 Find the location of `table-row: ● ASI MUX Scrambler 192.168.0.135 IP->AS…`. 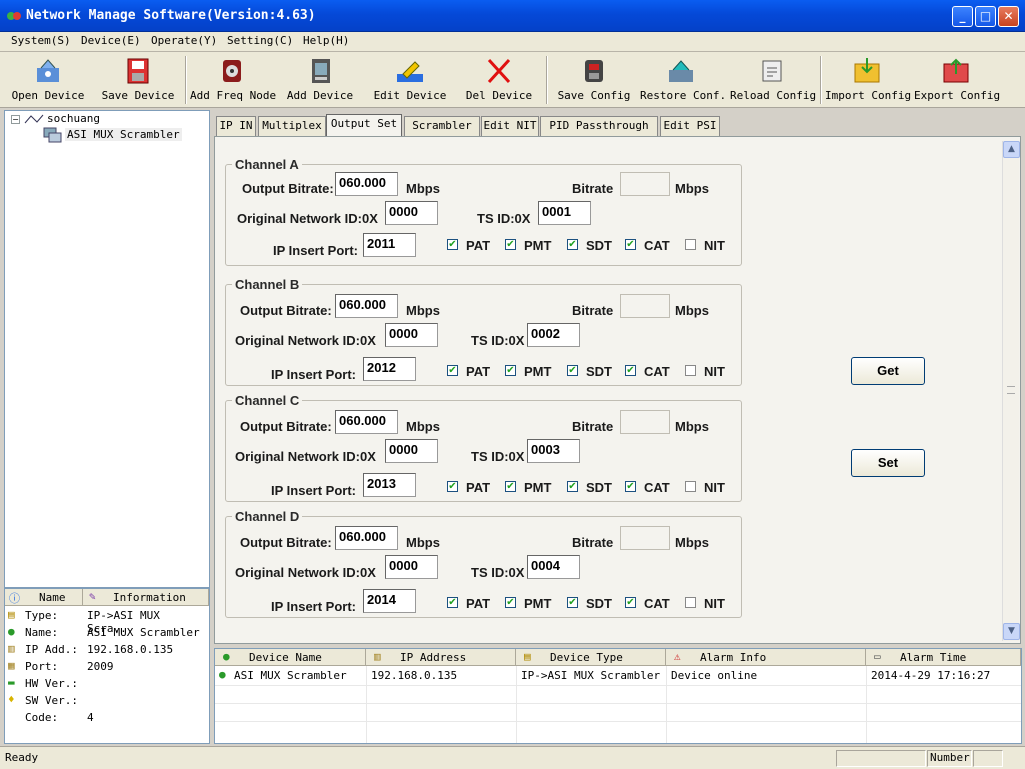

table-row: ● ASI MUX Scrambler 192.168.0.135 IP->AS… is located at coordinates (618, 676).